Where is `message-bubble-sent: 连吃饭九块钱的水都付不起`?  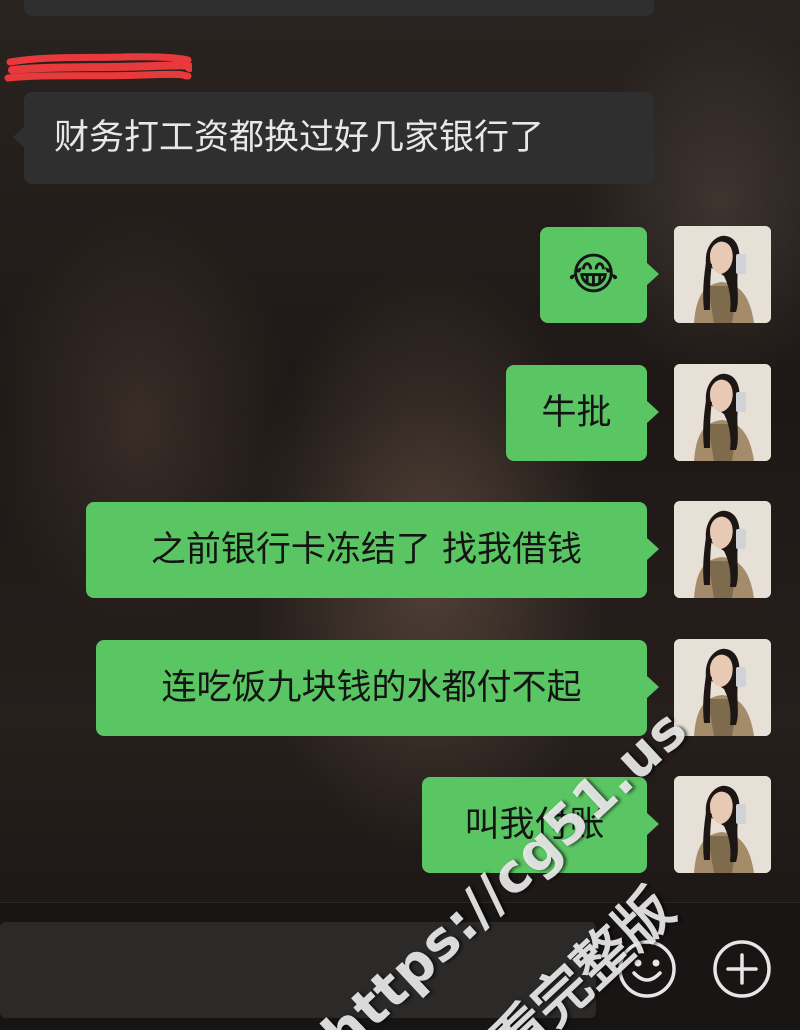
message-bubble-sent: 连吃饭九块钱的水都付不起 is located at coordinates (377, 688).